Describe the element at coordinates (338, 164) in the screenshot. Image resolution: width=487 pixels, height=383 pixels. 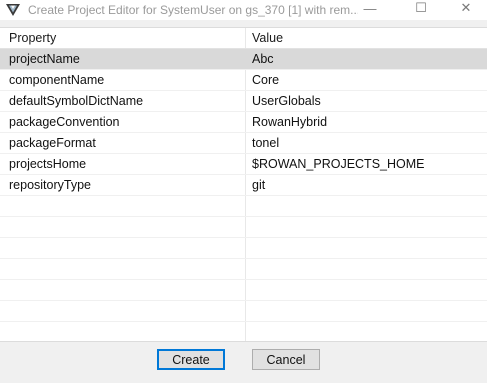
I see `value-cell: $ROWAN_PROJECTS_HOME` at that location.